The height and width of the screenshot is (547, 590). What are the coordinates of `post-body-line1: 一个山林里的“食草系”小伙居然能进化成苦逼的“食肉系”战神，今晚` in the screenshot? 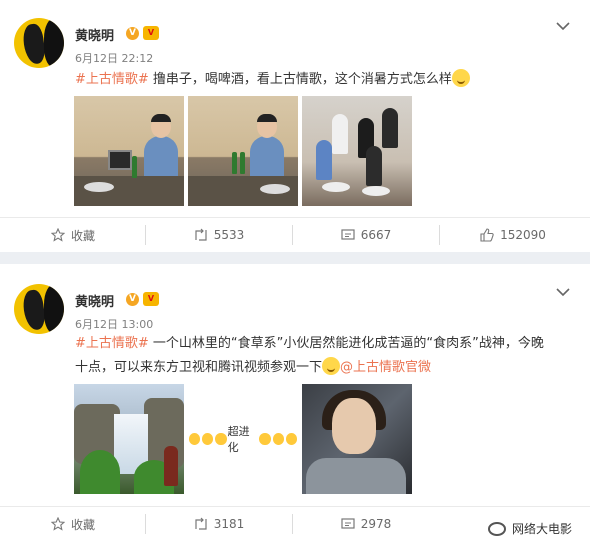 It's located at (346, 343).